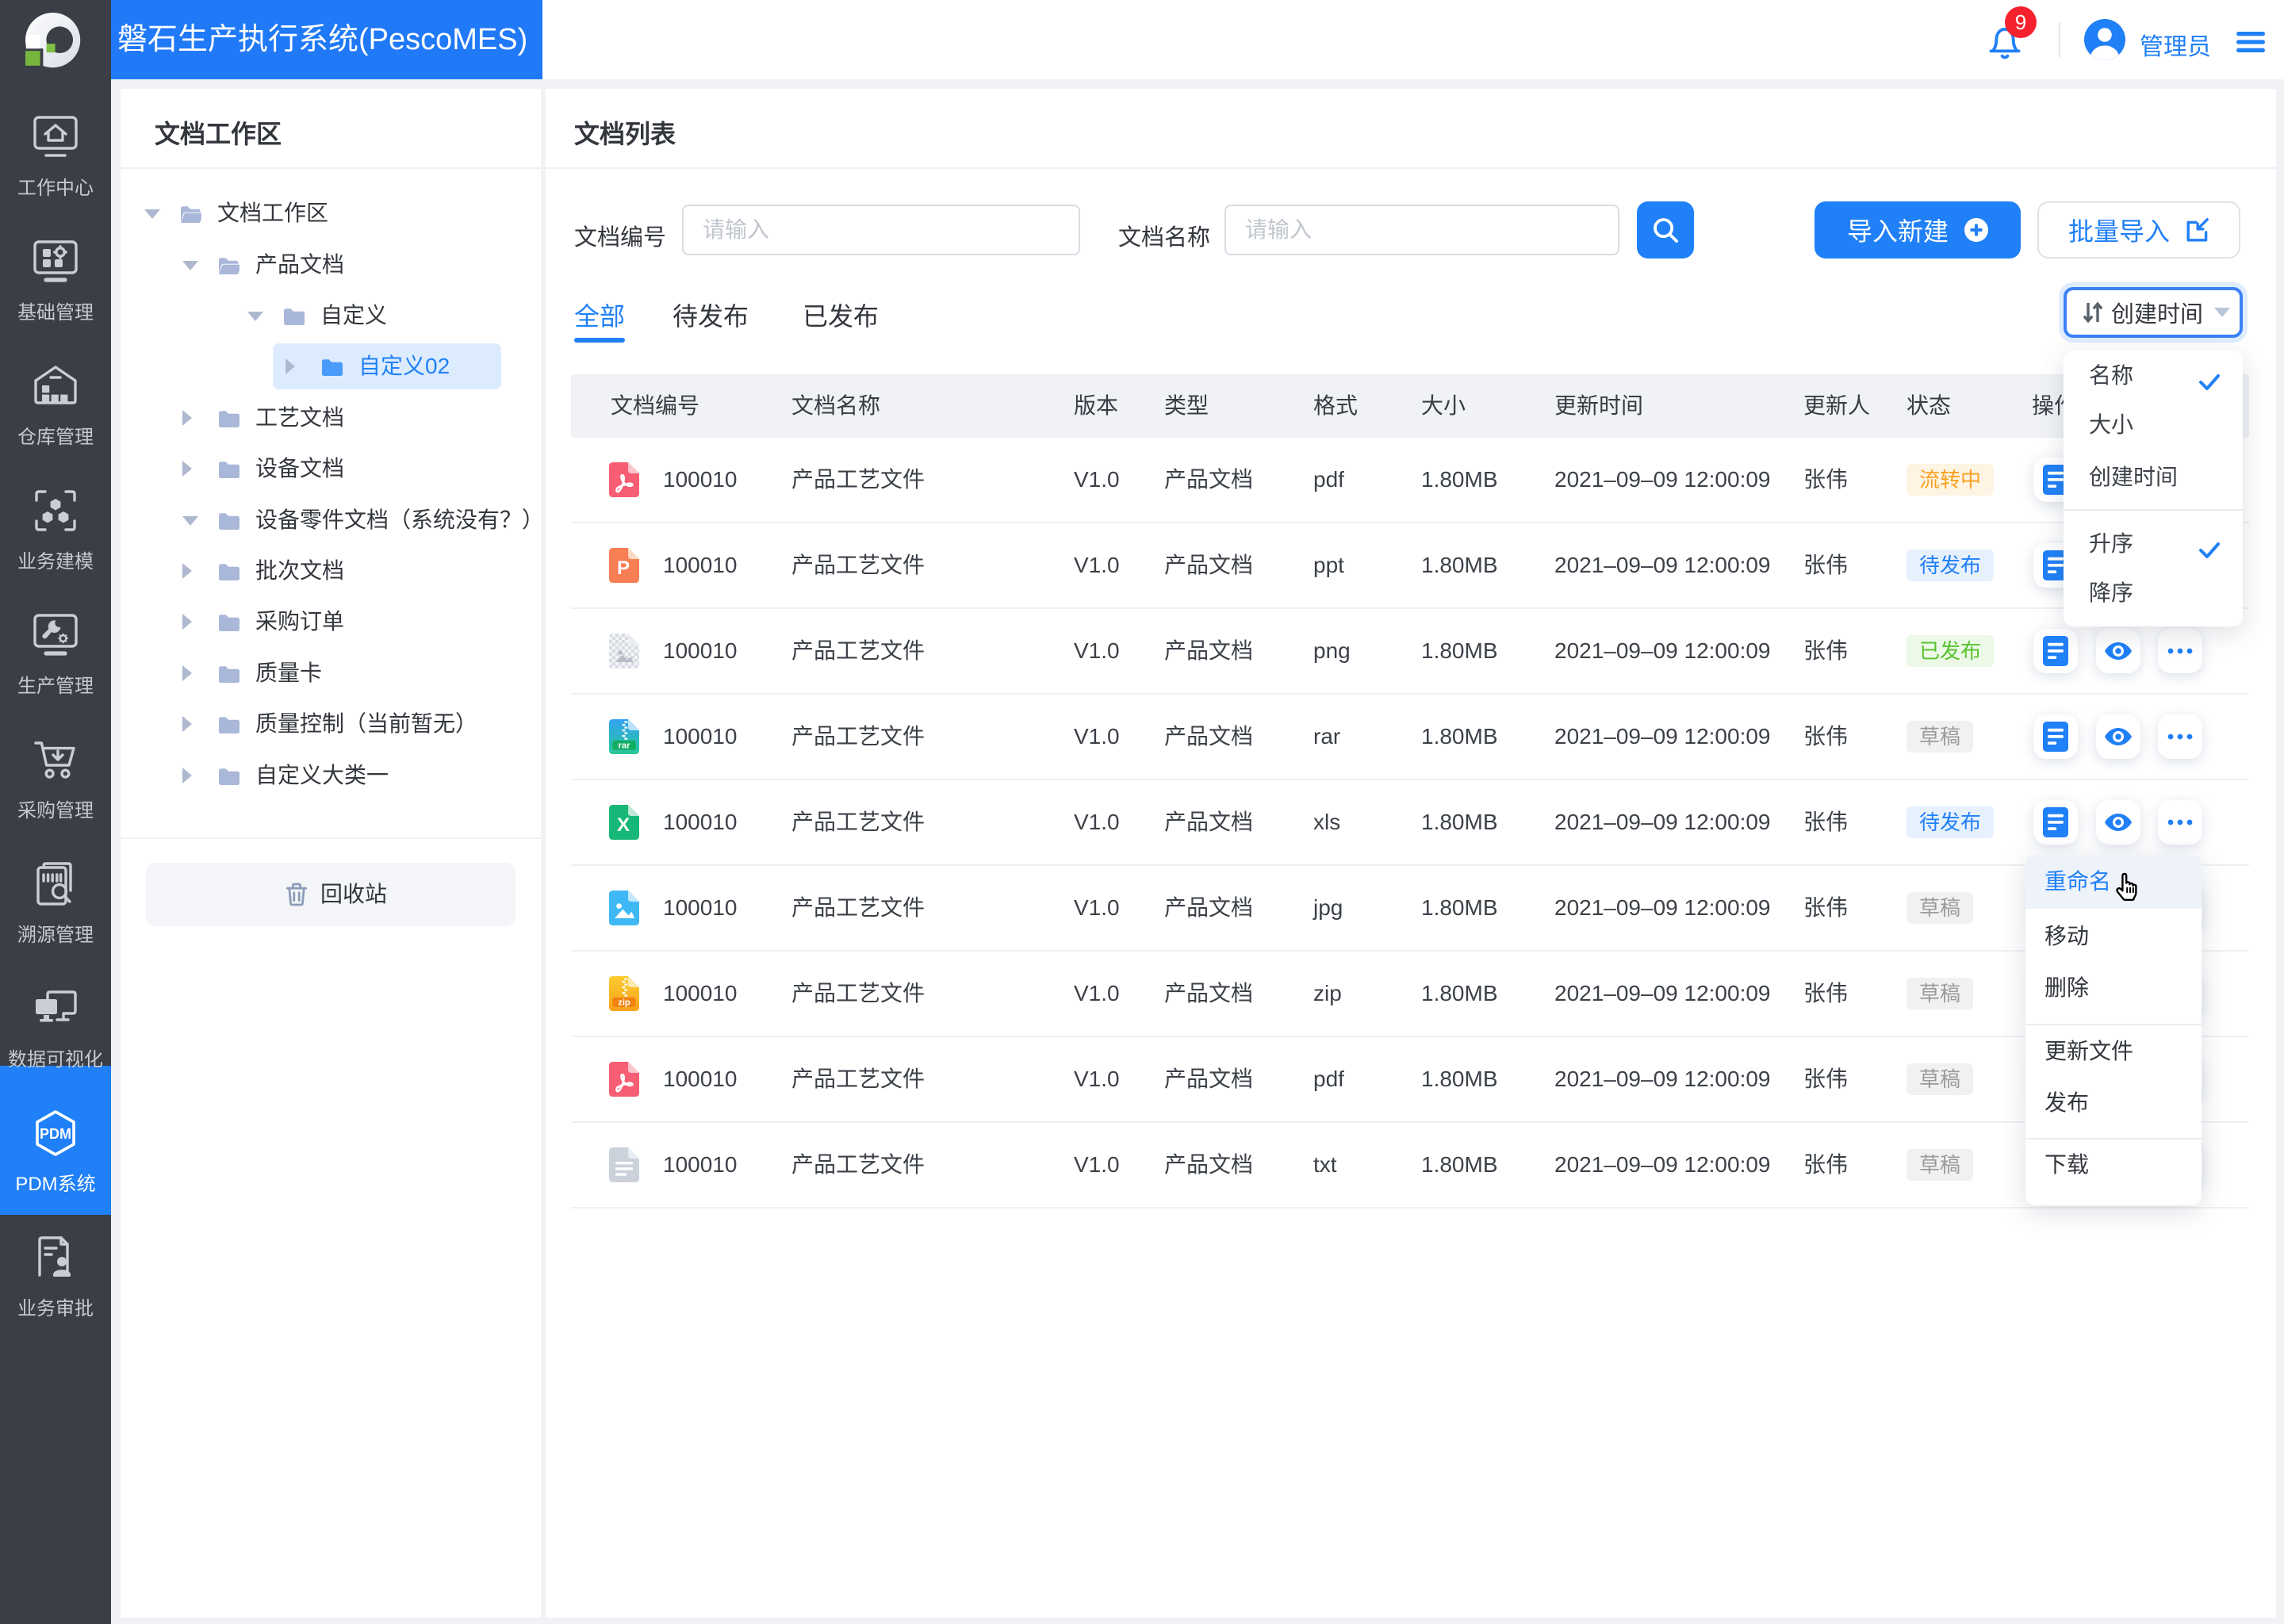 The height and width of the screenshot is (1624, 2284). I want to click on svg-text: rar, so click(625, 746).